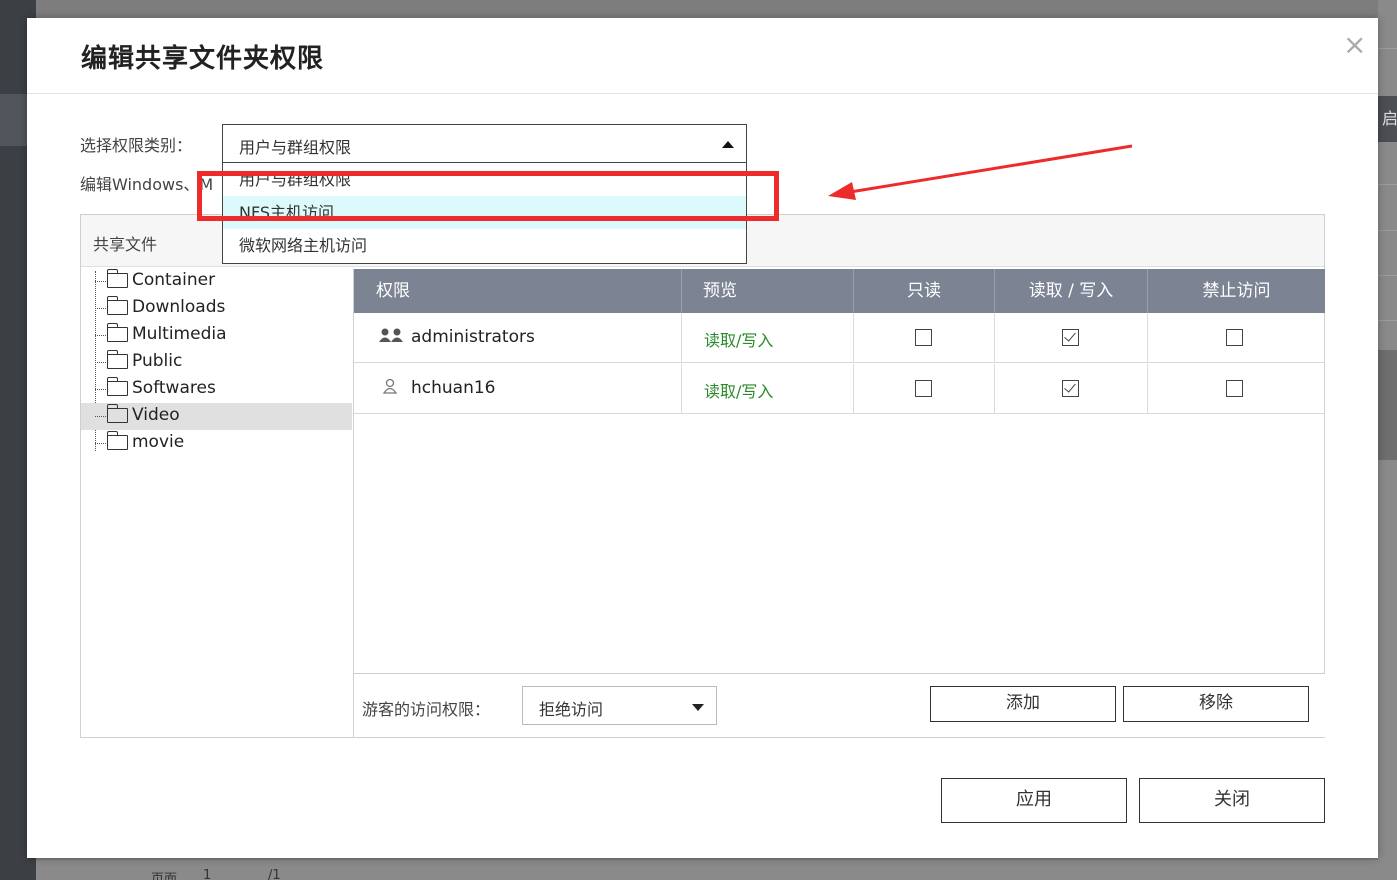 The height and width of the screenshot is (880, 1397). Describe the element at coordinates (707, 870) in the screenshot. I see `background-pager: 页面 1 /1` at that location.